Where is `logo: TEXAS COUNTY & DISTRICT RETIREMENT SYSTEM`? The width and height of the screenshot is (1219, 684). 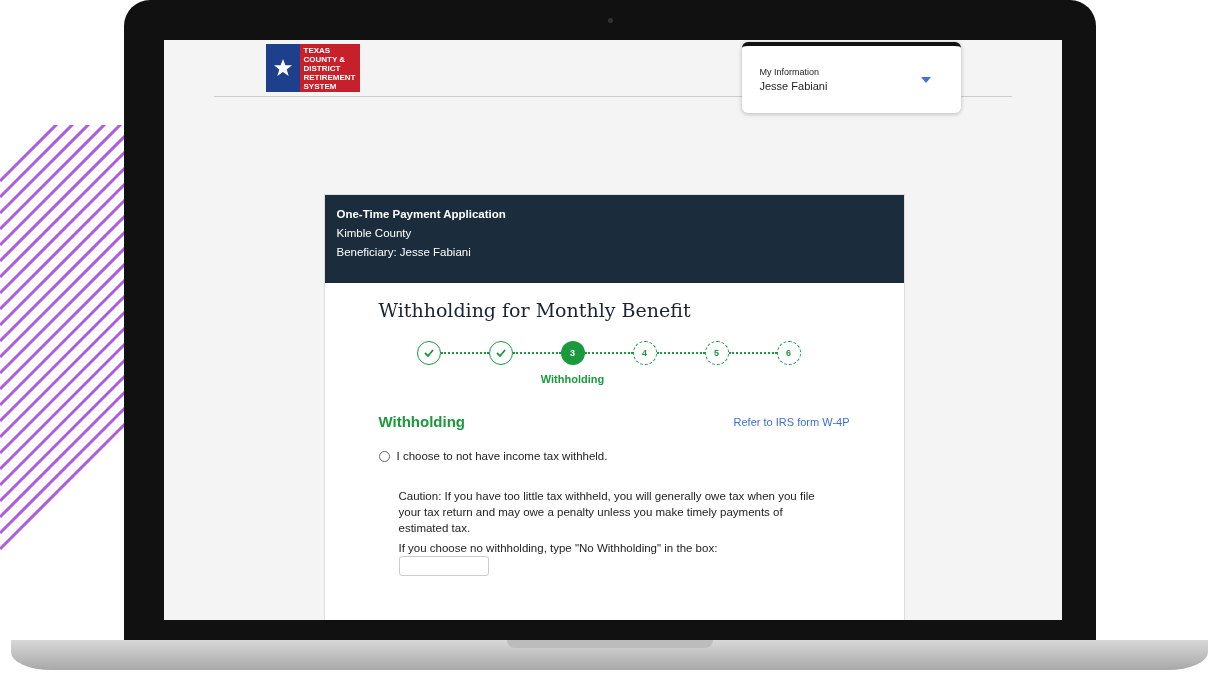
logo: TEXAS COUNTY & DISTRICT RETIREMENT SYSTEM is located at coordinates (312, 68).